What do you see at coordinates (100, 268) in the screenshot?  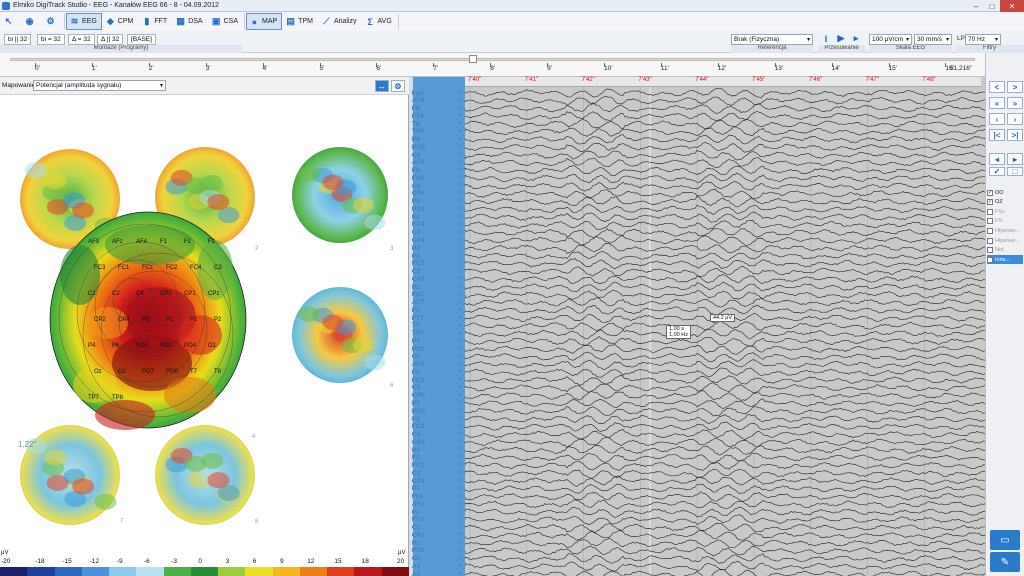 I see `electrode-label: FC3` at bounding box center [100, 268].